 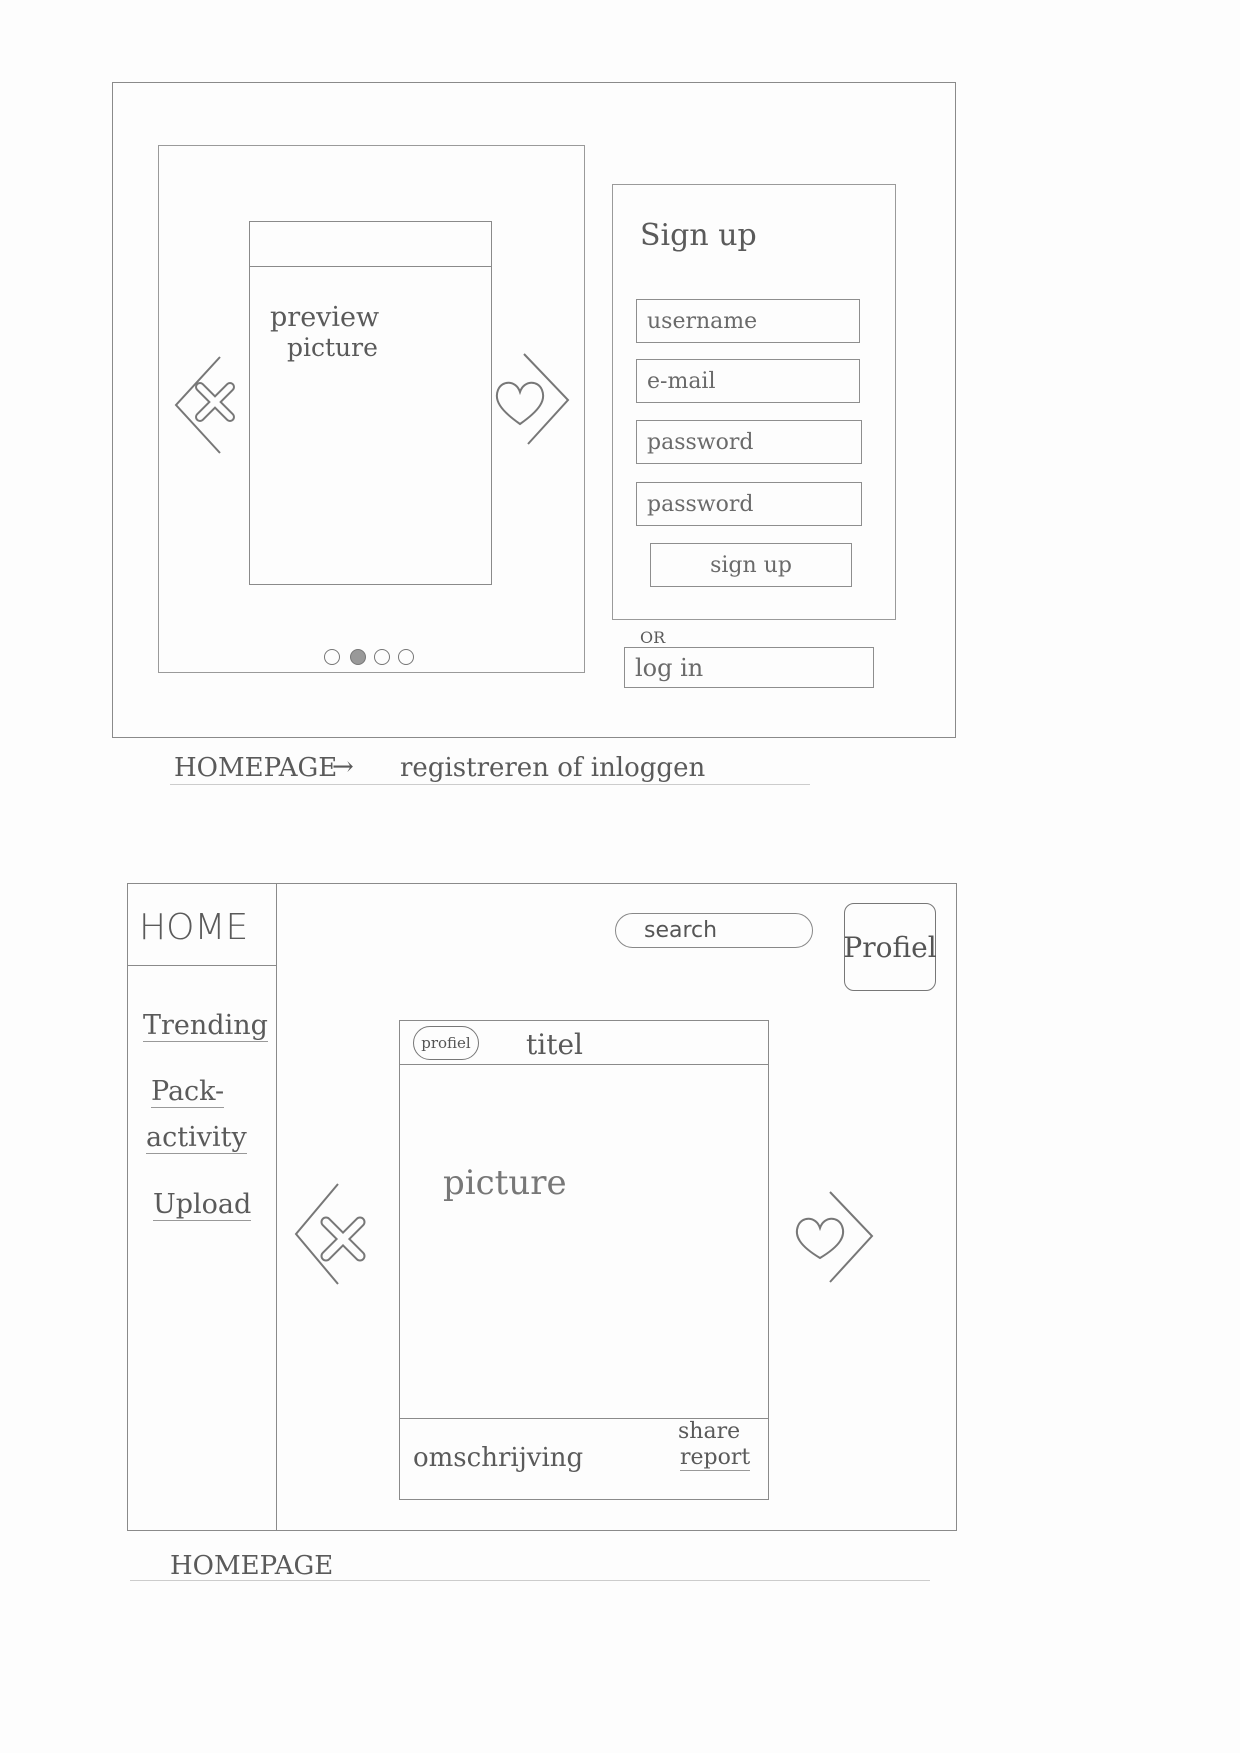 What do you see at coordinates (553, 768) in the screenshot?
I see `signup-caption-right: registreren of inloggen` at bounding box center [553, 768].